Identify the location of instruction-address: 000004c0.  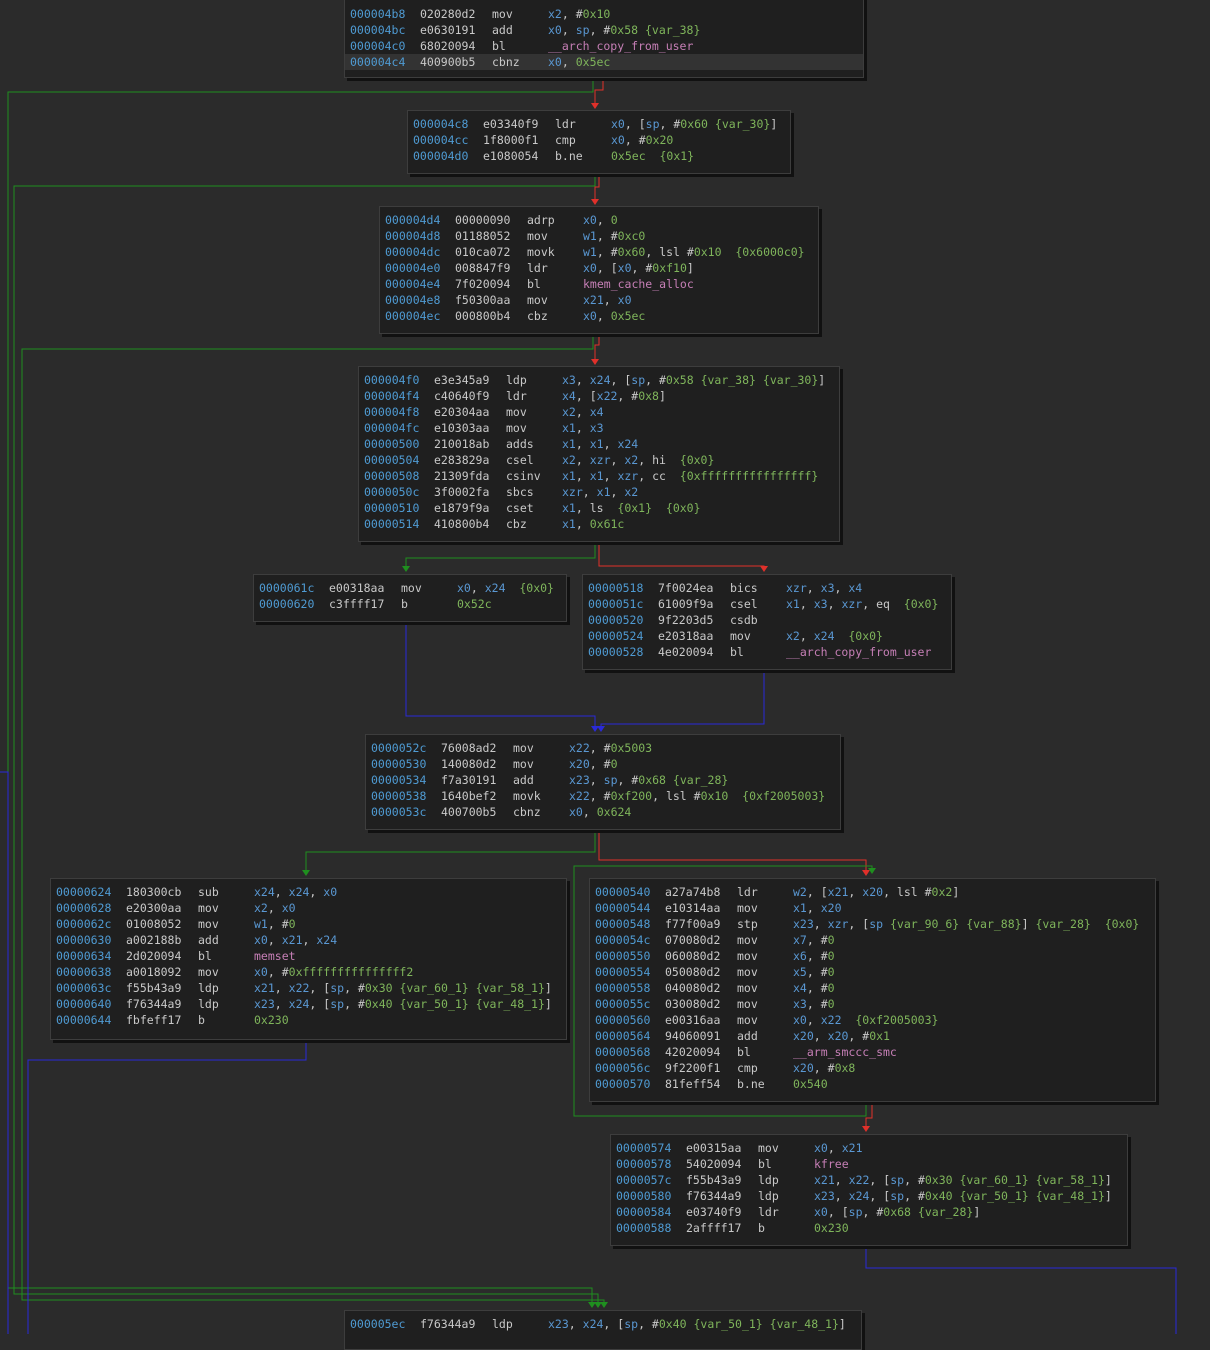
(385, 46).